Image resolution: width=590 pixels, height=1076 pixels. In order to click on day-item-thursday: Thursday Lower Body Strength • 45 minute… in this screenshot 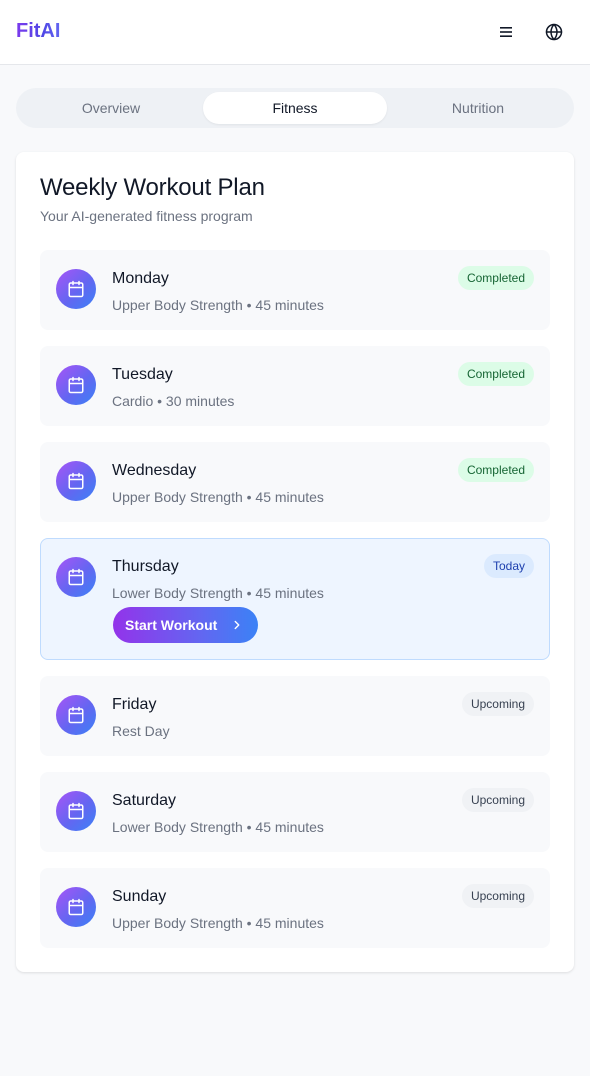, I will do `click(295, 599)`.